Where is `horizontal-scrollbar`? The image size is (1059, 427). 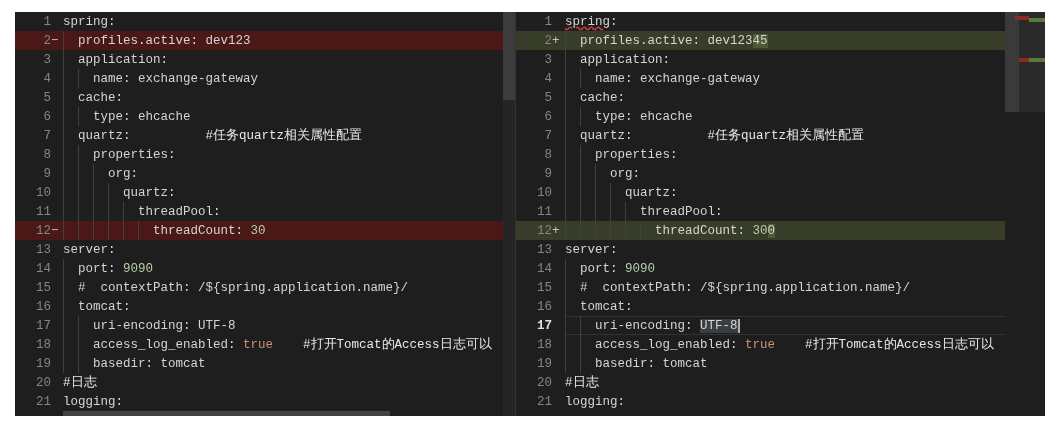 horizontal-scrollbar is located at coordinates (226, 413).